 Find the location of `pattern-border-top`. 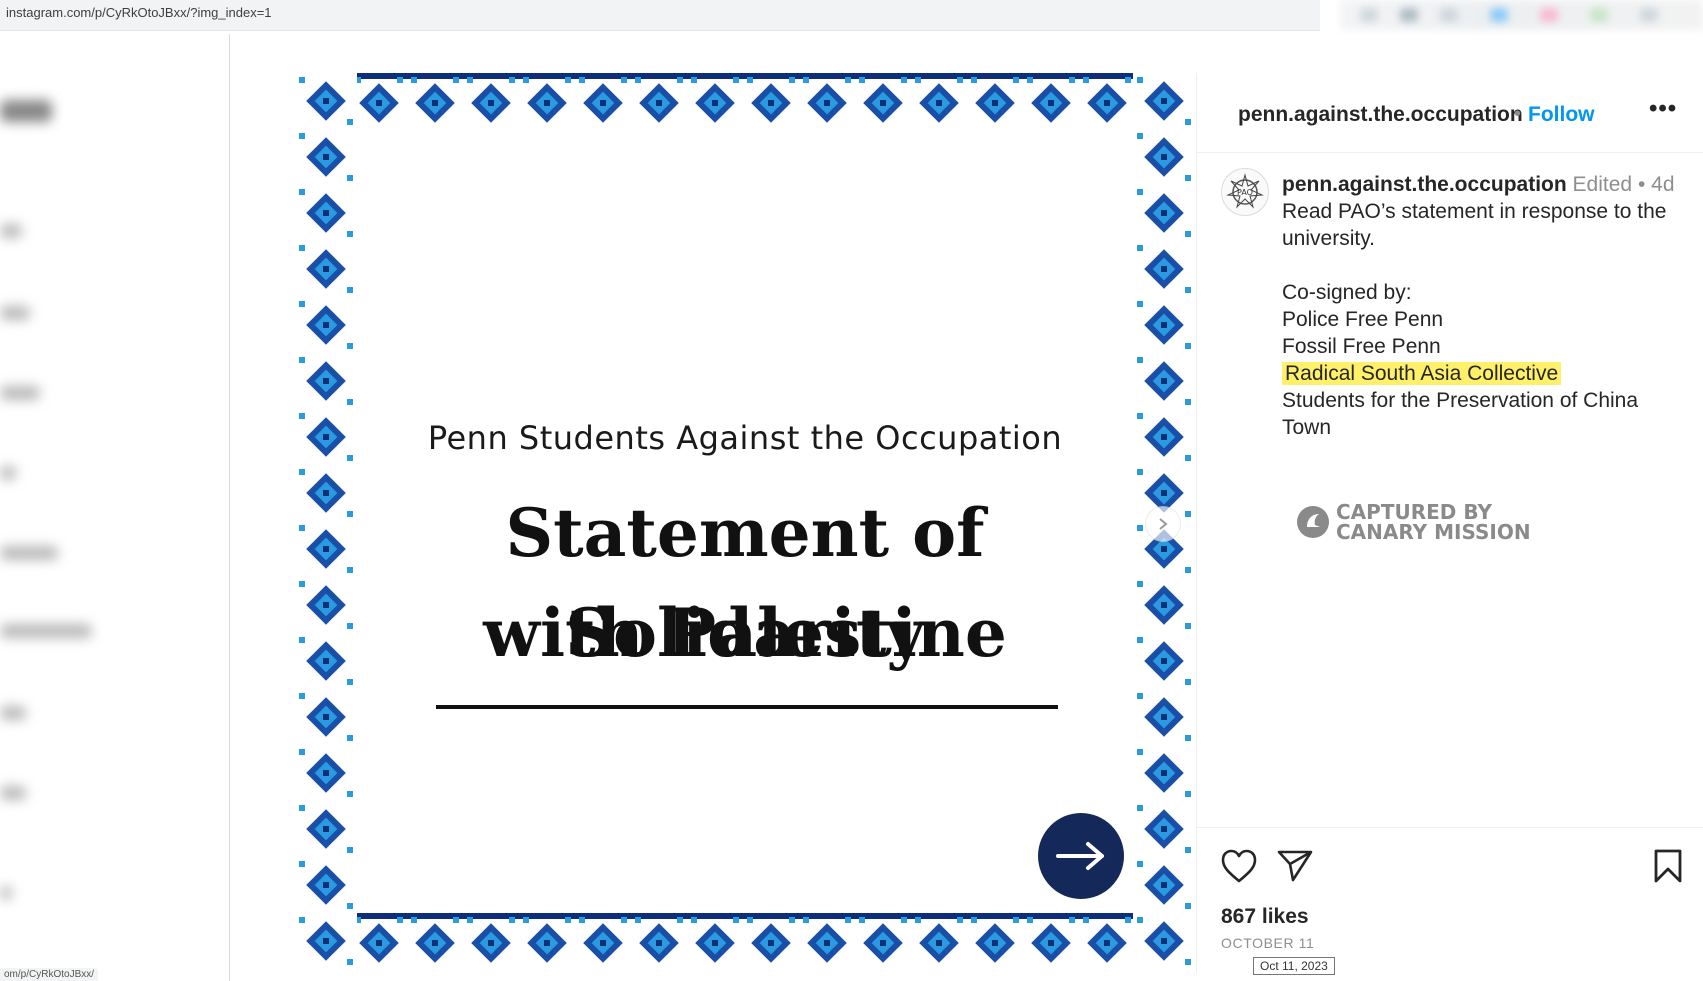

pattern-border-top is located at coordinates (745, 103).